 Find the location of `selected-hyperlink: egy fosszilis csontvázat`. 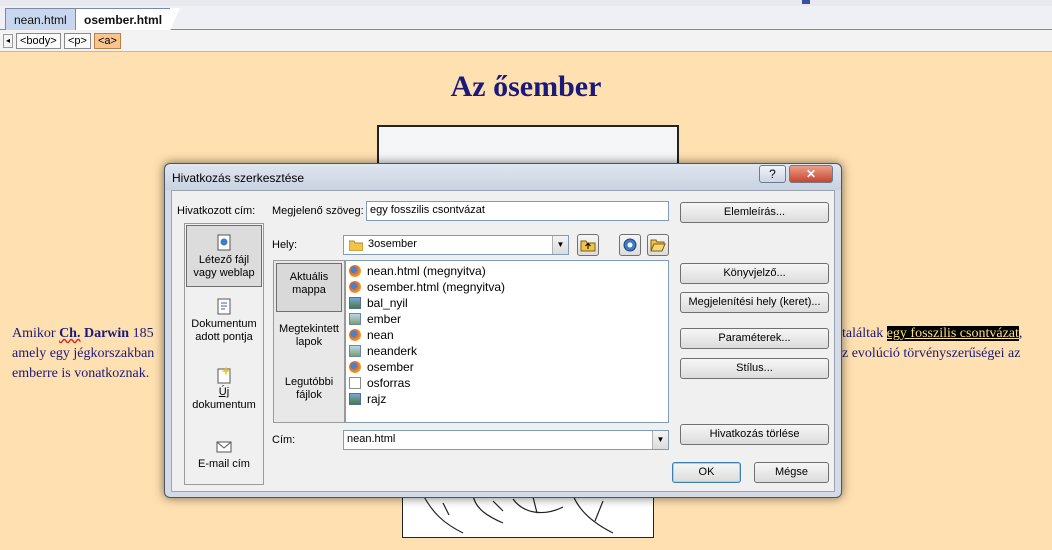

selected-hyperlink: egy fosszilis csontvázat is located at coordinates (952, 333).